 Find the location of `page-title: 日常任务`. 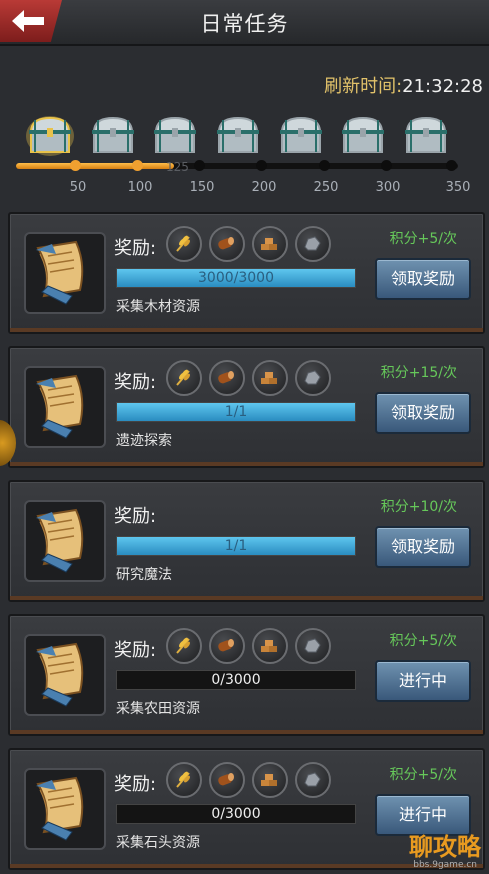

page-title: 日常任务 is located at coordinates (244, 24).